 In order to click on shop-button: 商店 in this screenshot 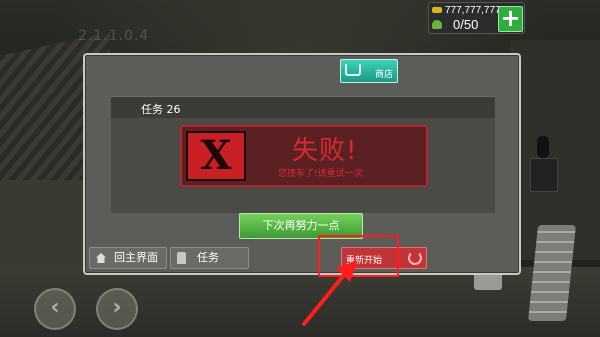, I will do `click(369, 71)`.